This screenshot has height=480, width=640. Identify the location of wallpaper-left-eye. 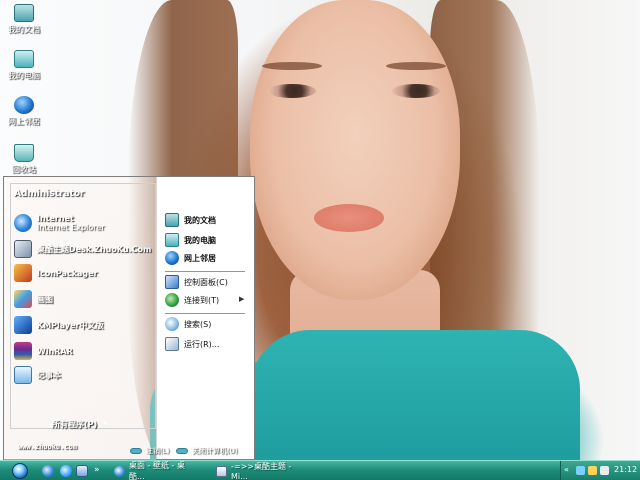
(292, 91).